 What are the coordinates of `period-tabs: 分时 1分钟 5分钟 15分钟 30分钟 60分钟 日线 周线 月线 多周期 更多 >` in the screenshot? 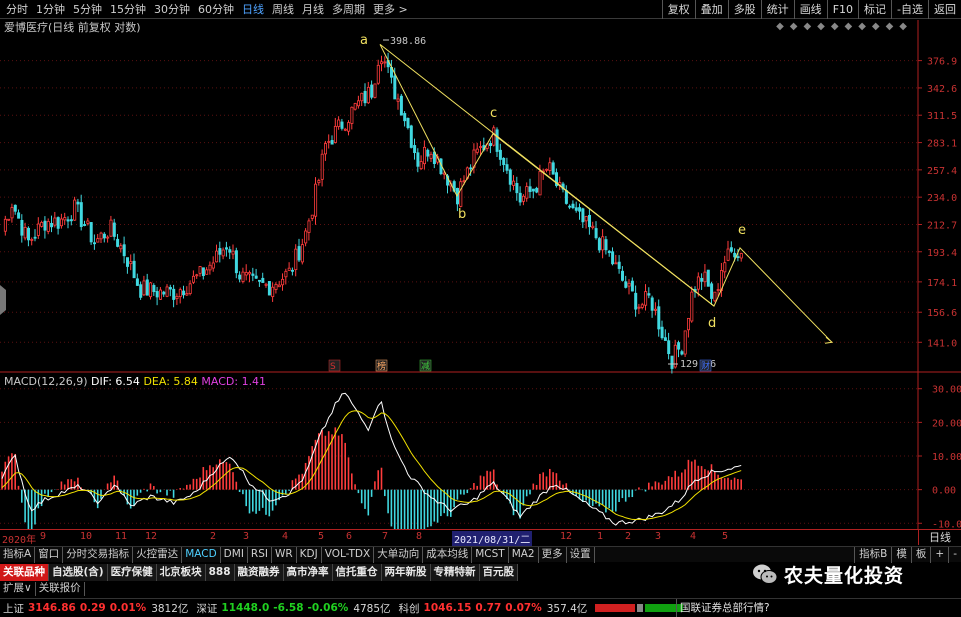 It's located at (206, 9).